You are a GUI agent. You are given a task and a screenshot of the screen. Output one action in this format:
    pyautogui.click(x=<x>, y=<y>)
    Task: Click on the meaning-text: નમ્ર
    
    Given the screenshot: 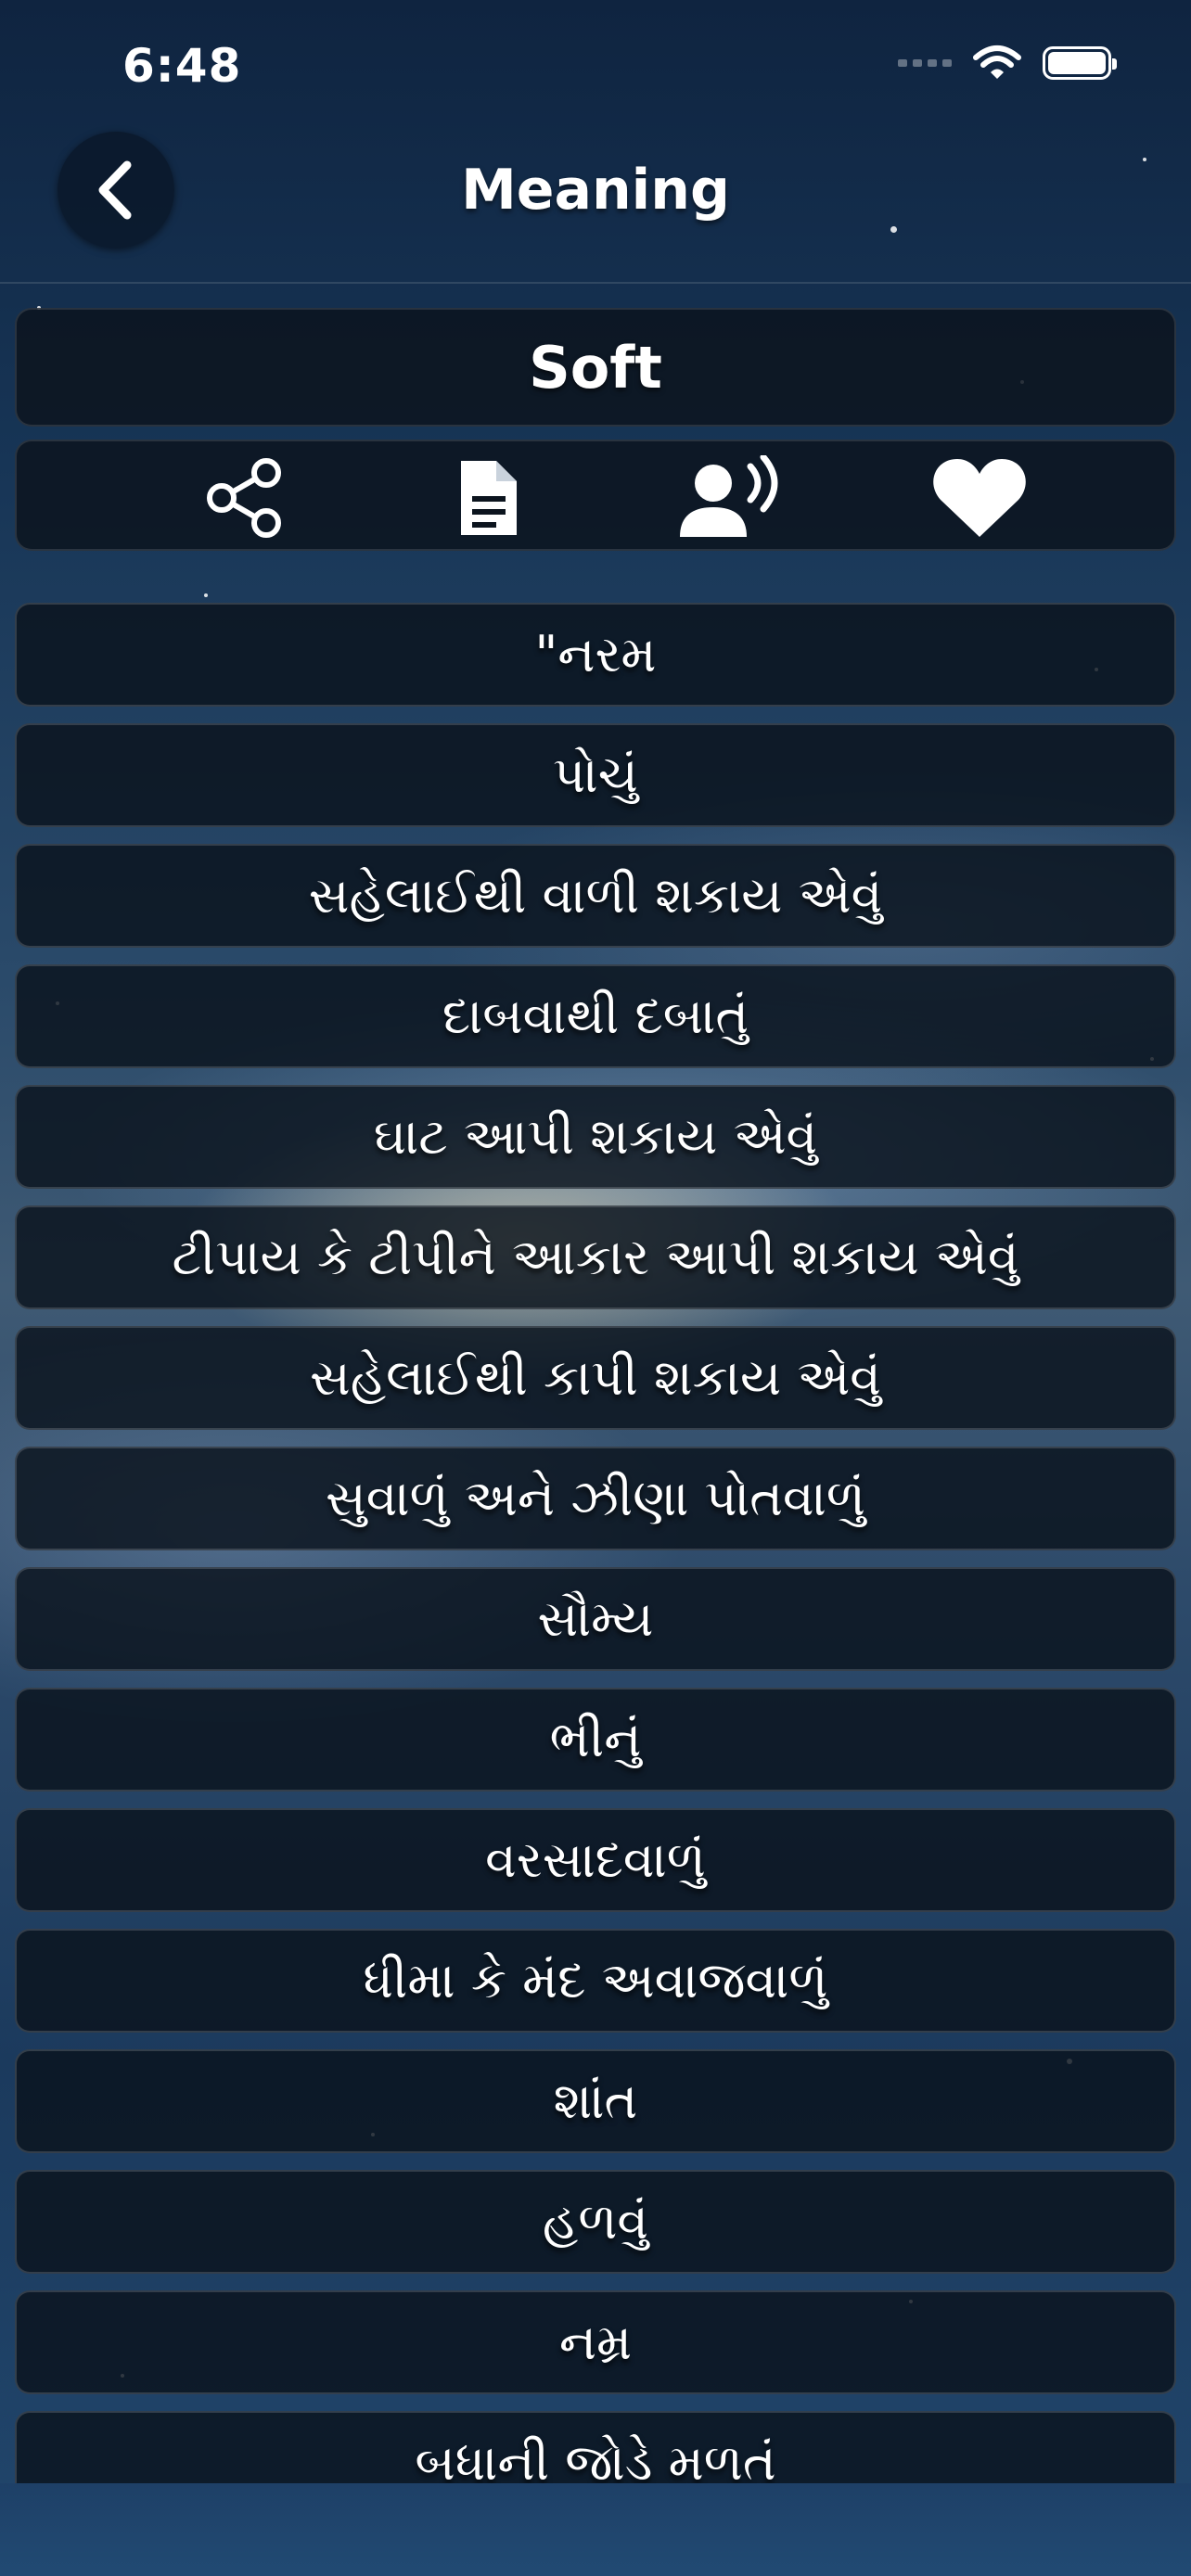 What is the action you would take?
    pyautogui.click(x=595, y=2342)
    